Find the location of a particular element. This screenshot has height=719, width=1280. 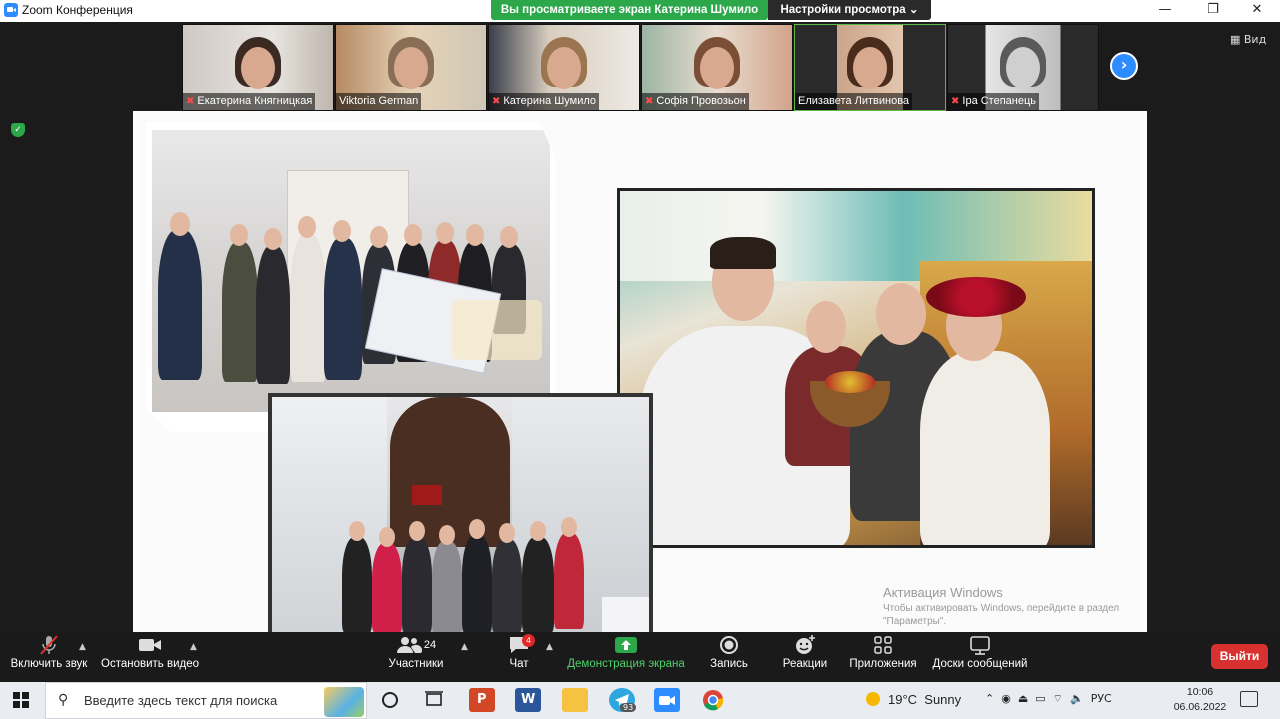

muted-microphone-icon is located at coordinates (49, 645).